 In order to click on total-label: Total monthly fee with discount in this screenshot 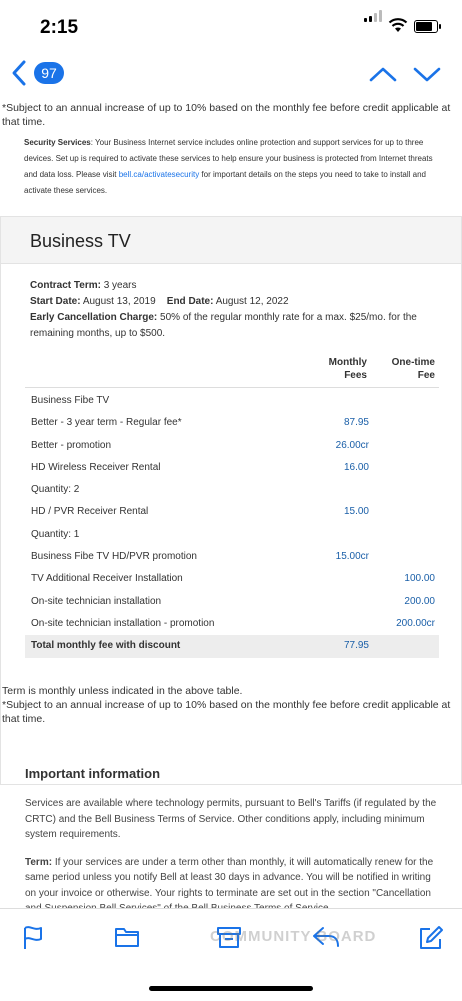, I will do `click(106, 646)`.